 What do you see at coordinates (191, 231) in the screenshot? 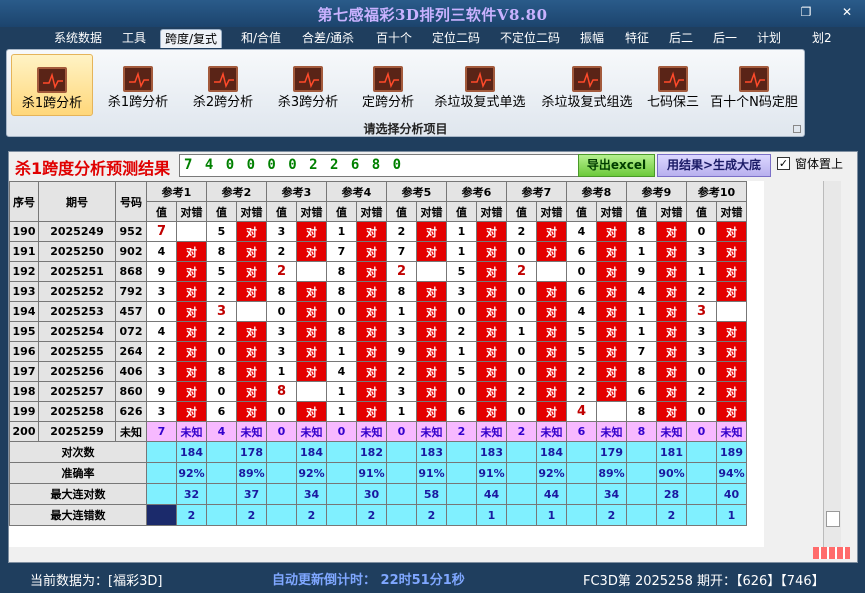
I see `cell-check` at bounding box center [191, 231].